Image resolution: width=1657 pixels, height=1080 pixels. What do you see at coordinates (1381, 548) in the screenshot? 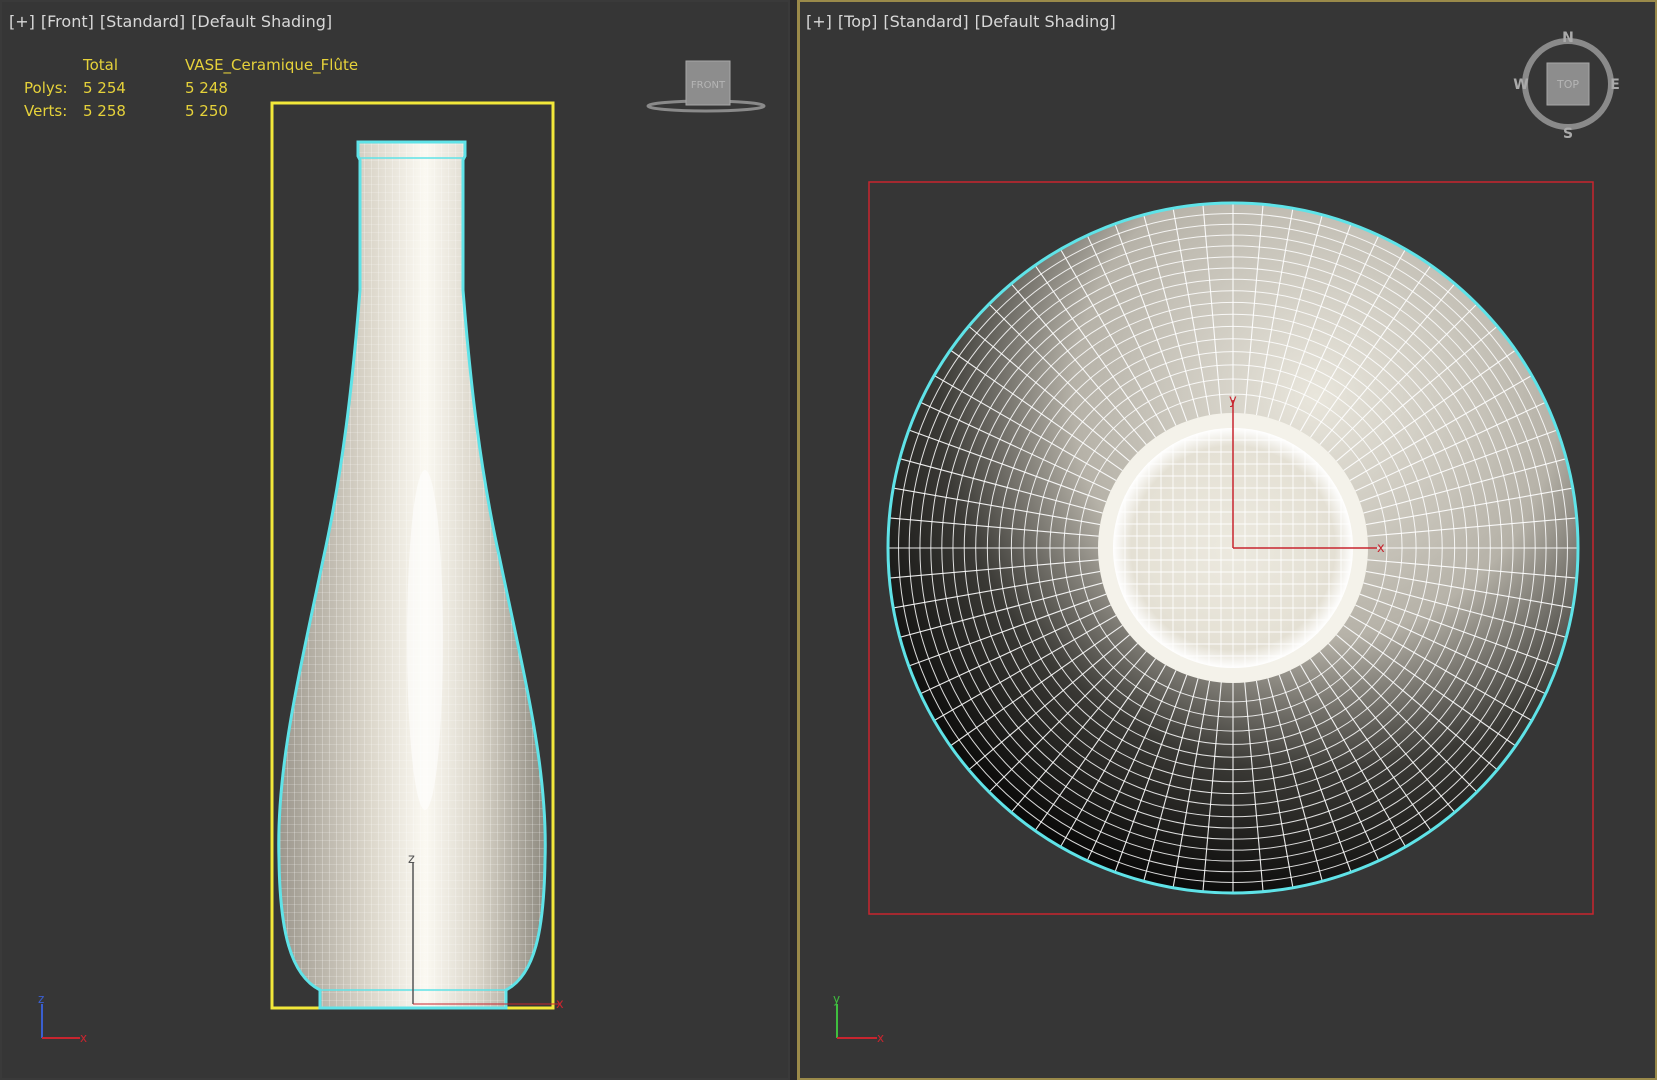
I see `gizmo-x-label-top: x` at bounding box center [1381, 548].